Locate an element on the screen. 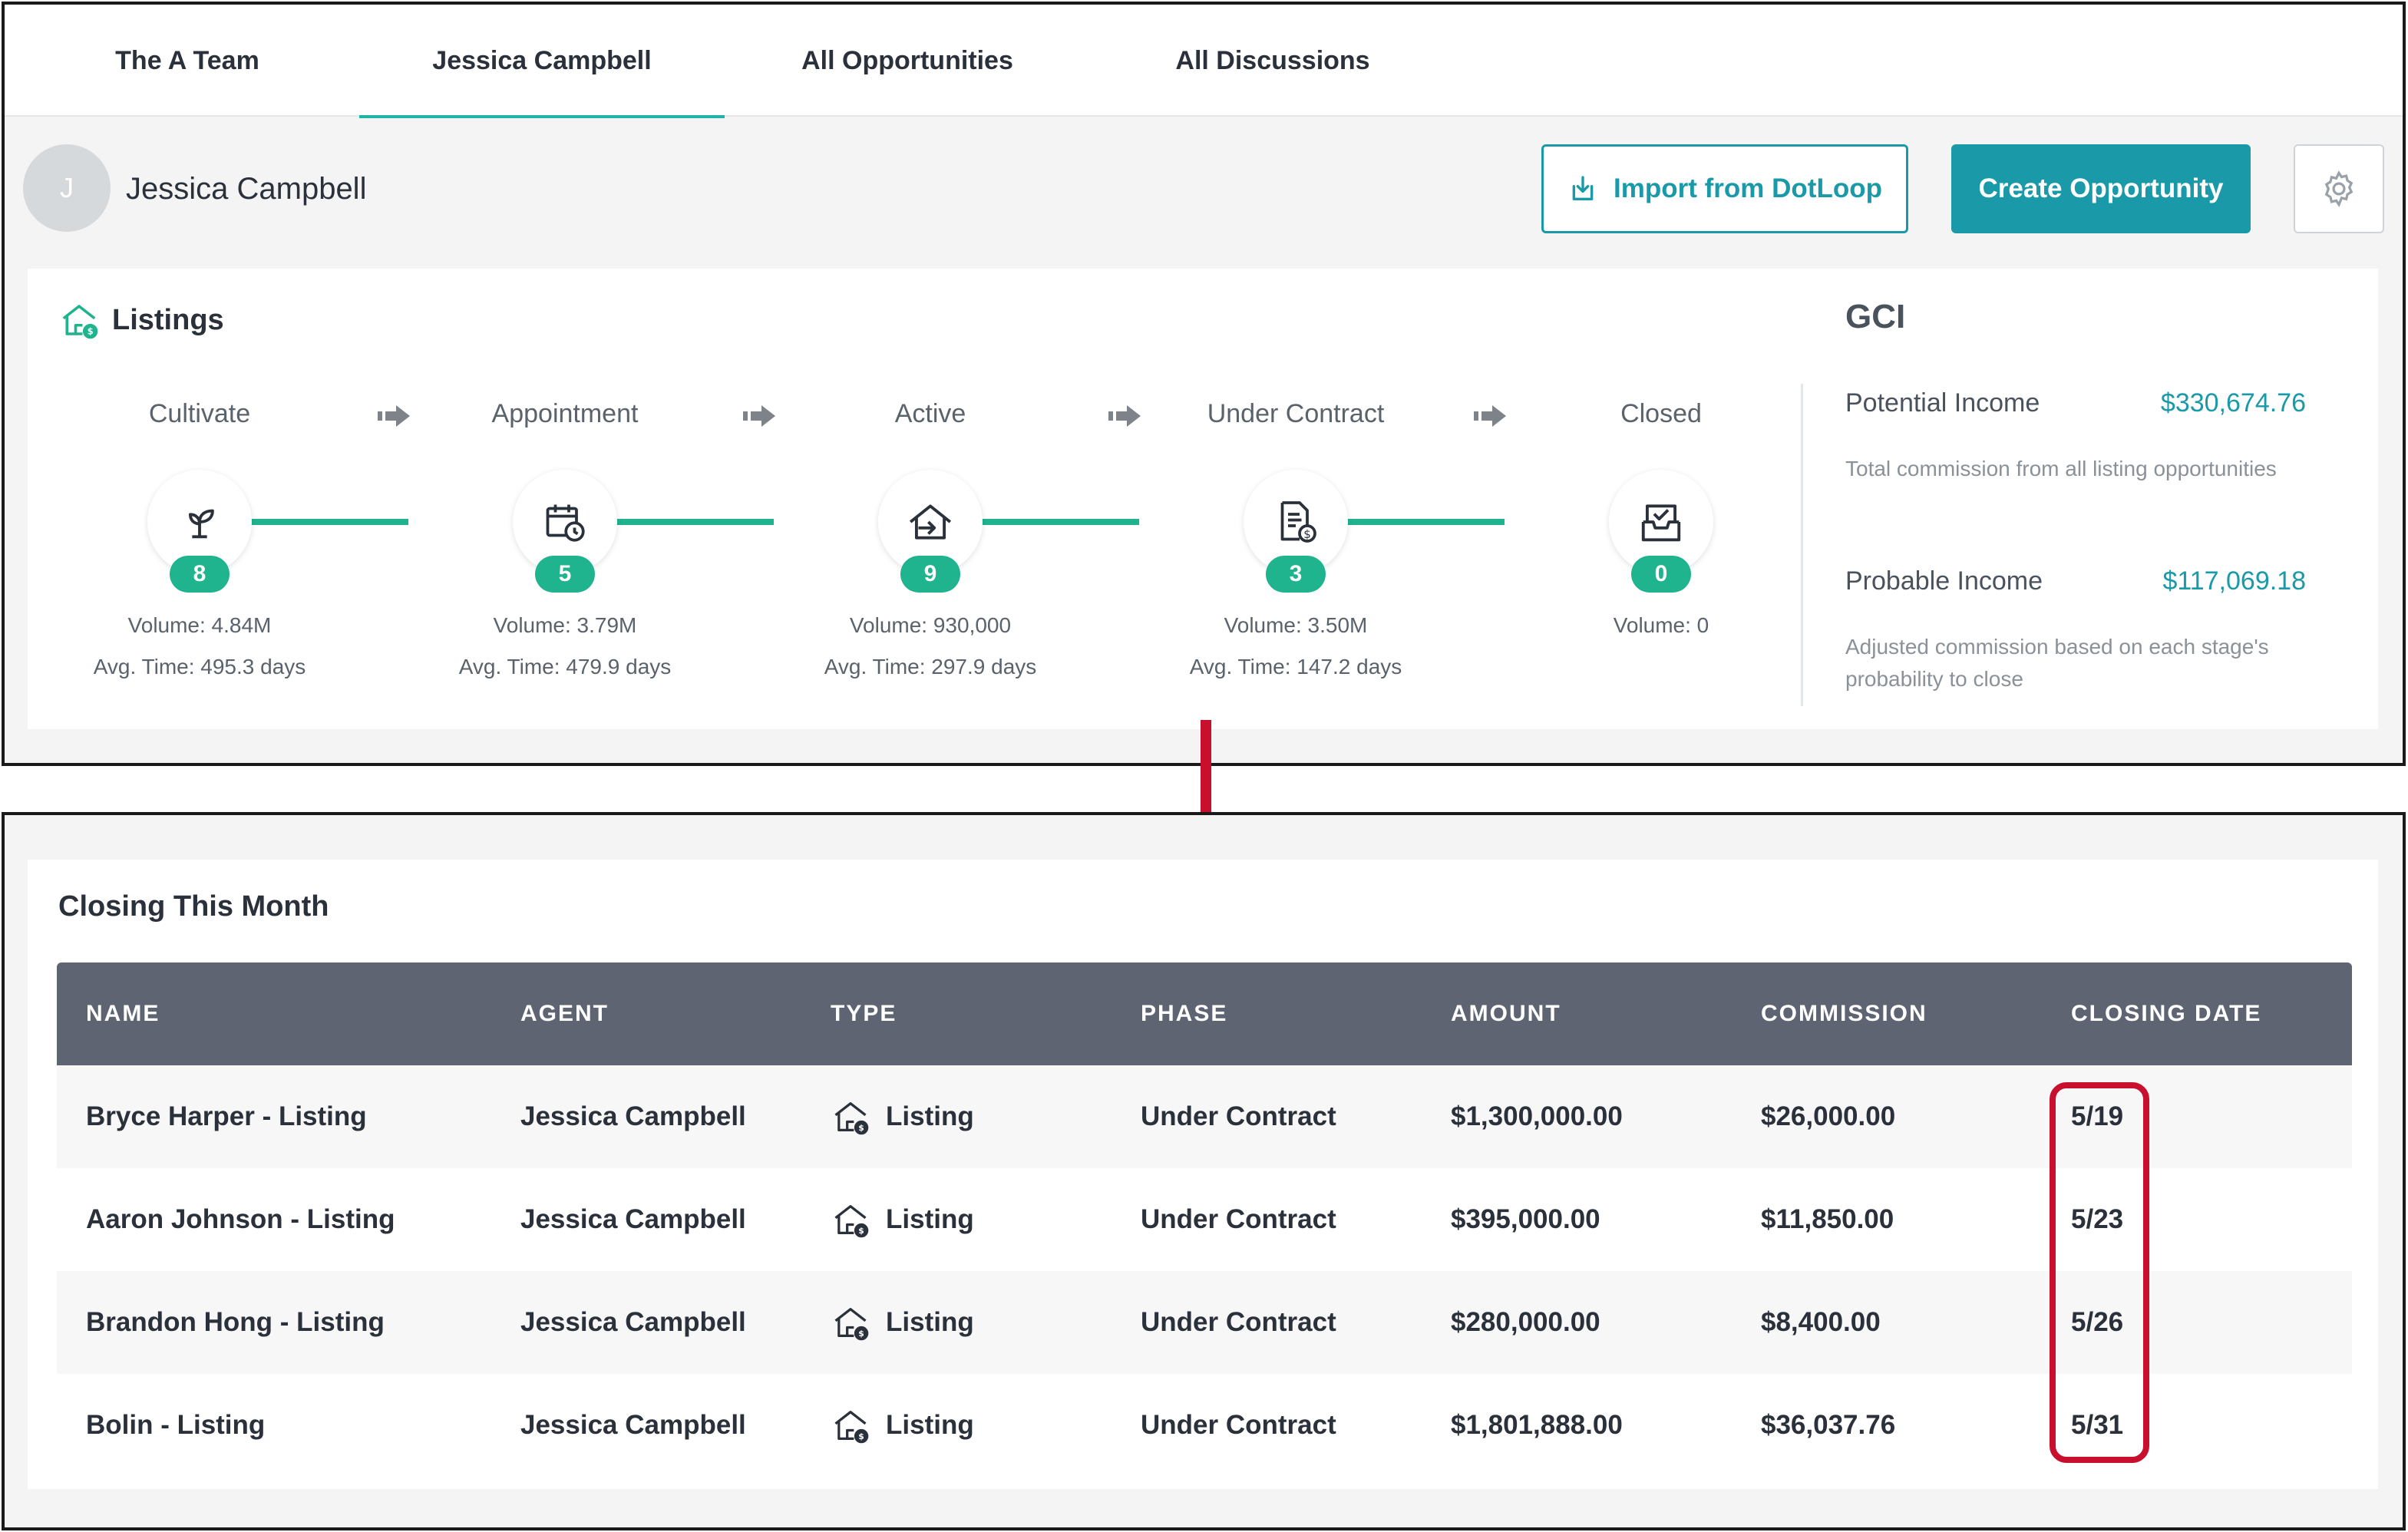 This screenshot has height=1532, width=2408. stage-avg-time: Avg. Time: 495.3 days is located at coordinates (200, 667).